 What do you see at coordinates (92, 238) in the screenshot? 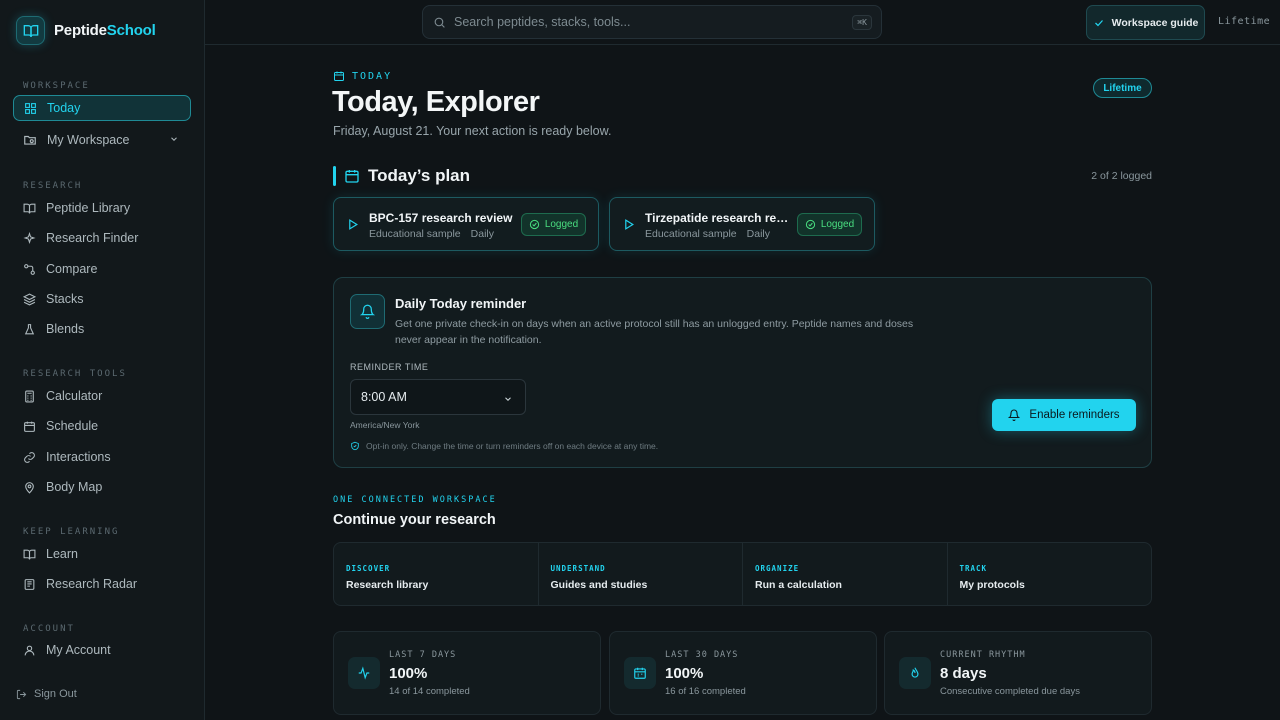
I see `sidebar-item-label: Research Finder` at bounding box center [92, 238].